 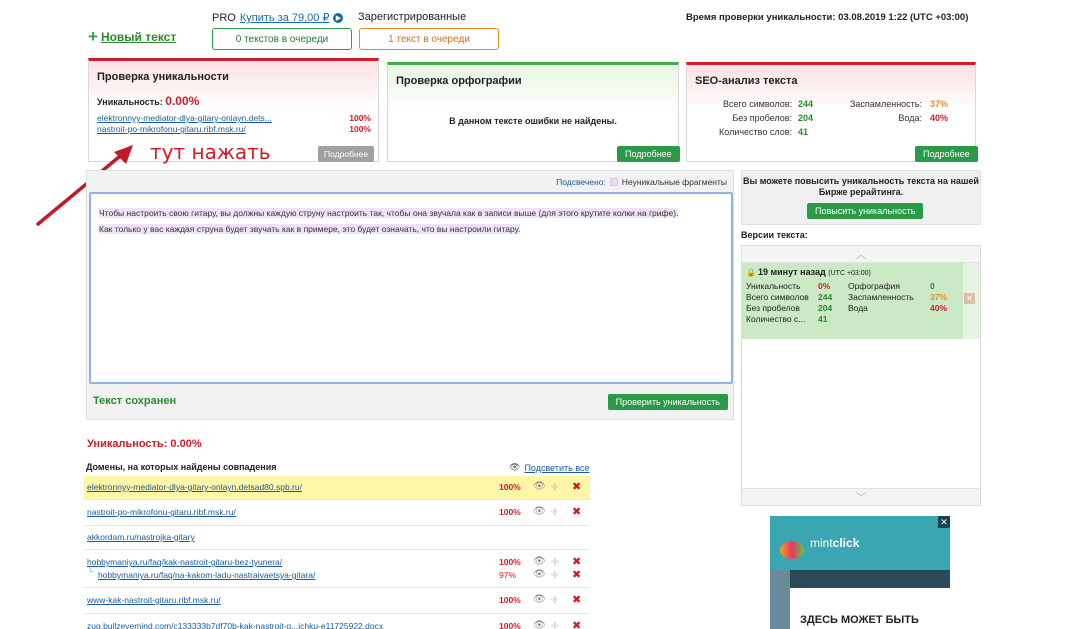 What do you see at coordinates (154, 600) in the screenshot?
I see `result-link: www-kak-nastroit-gitaru.ribf.msk.ru/` at bounding box center [154, 600].